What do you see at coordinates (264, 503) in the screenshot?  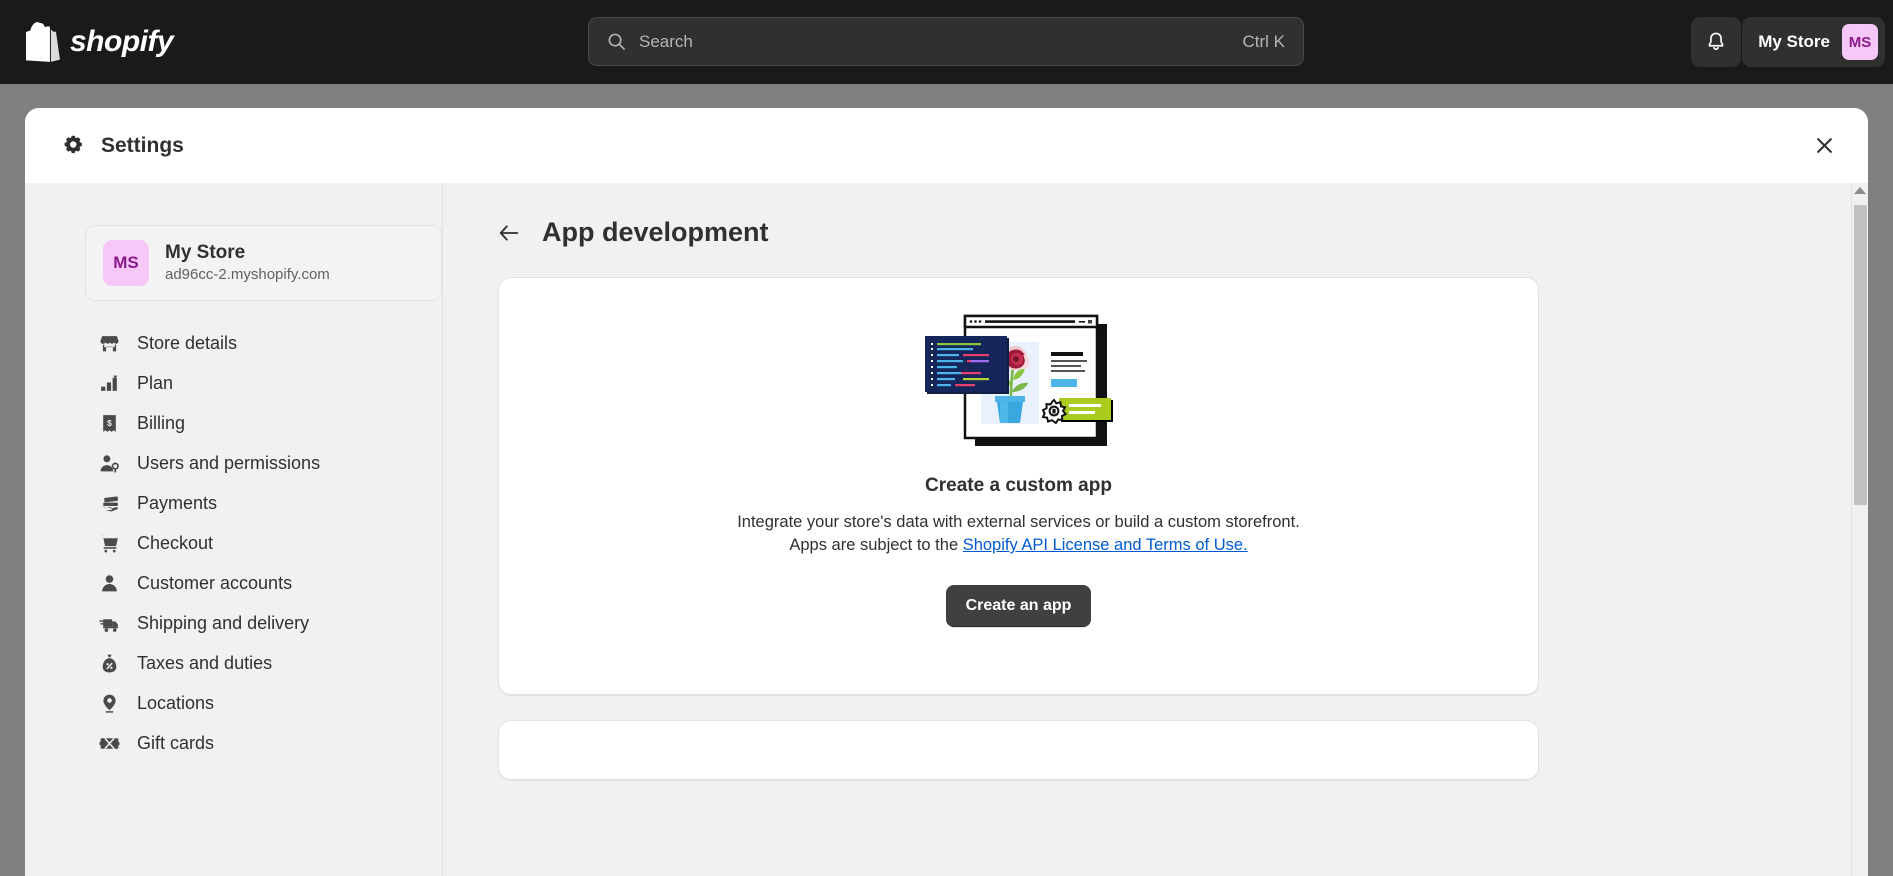 I see `sidebar-item-payments: Payments` at bounding box center [264, 503].